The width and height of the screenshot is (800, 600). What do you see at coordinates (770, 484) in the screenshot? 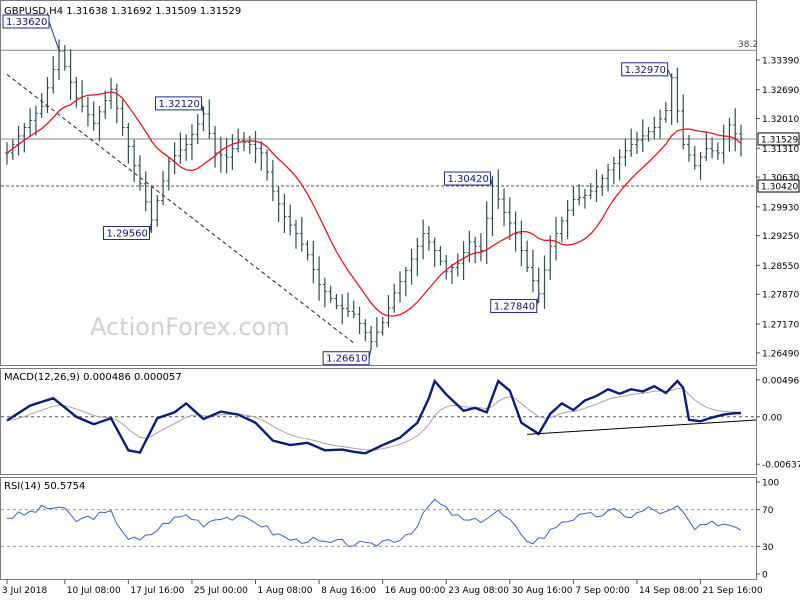
I see `y-tick-label: 100` at bounding box center [770, 484].